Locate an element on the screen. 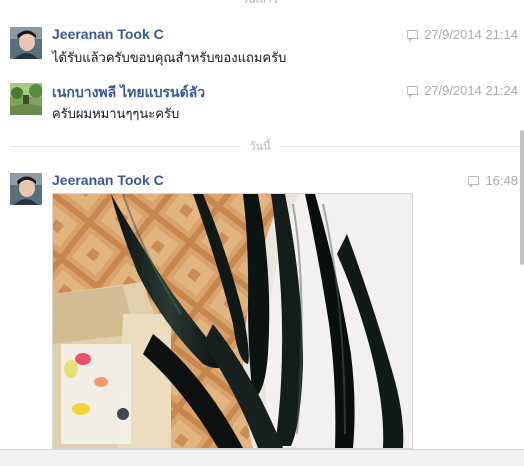 The image size is (524, 466). timestamp-text: 27/9/2014 21:24 is located at coordinates (471, 90).